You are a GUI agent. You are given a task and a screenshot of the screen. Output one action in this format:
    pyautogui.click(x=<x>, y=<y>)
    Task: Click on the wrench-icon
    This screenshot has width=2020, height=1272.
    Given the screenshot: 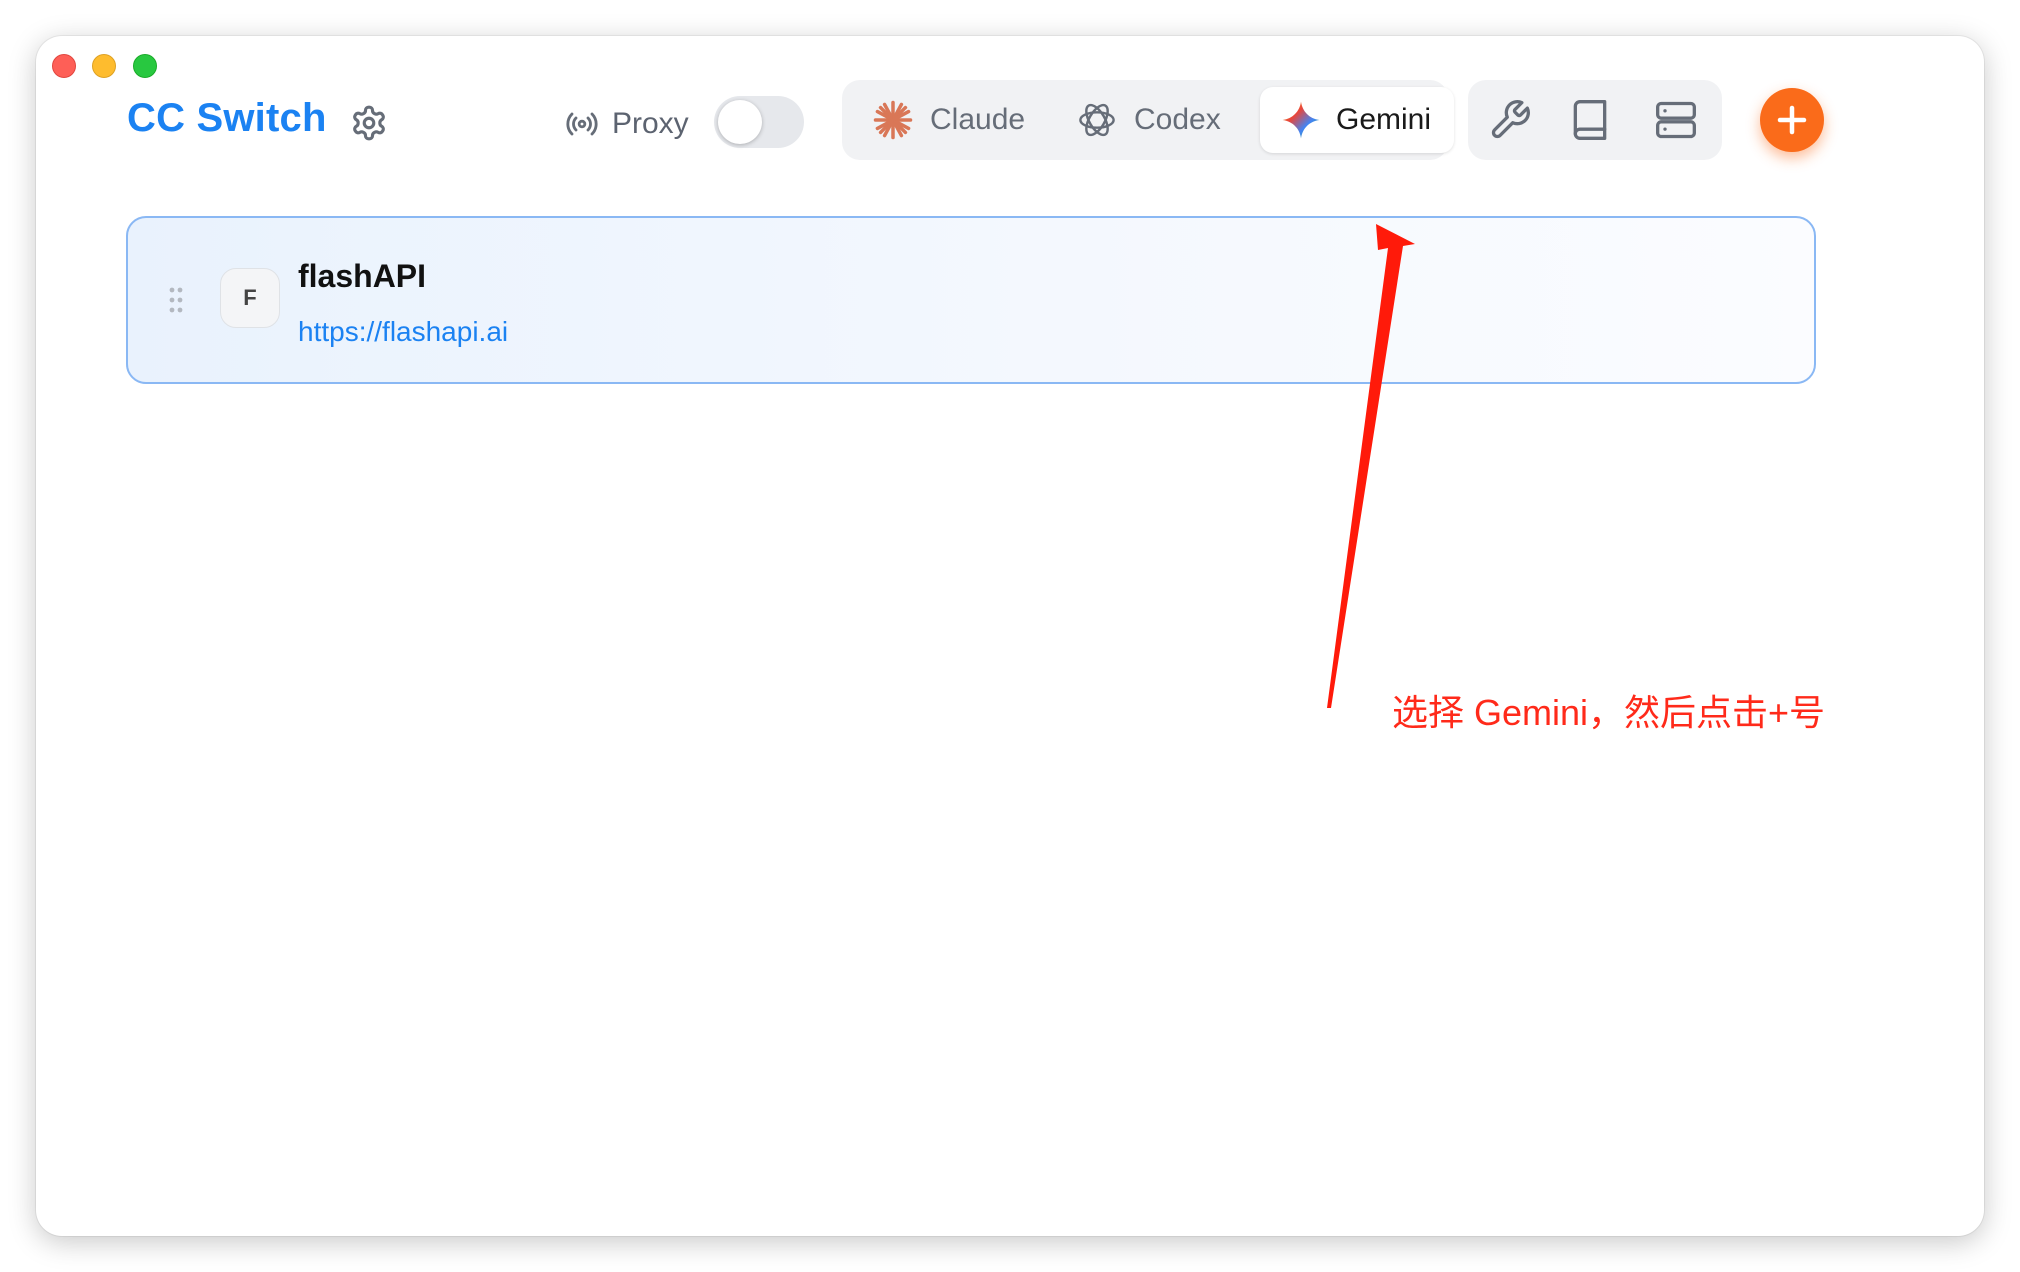 What is the action you would take?
    pyautogui.click(x=1510, y=120)
    